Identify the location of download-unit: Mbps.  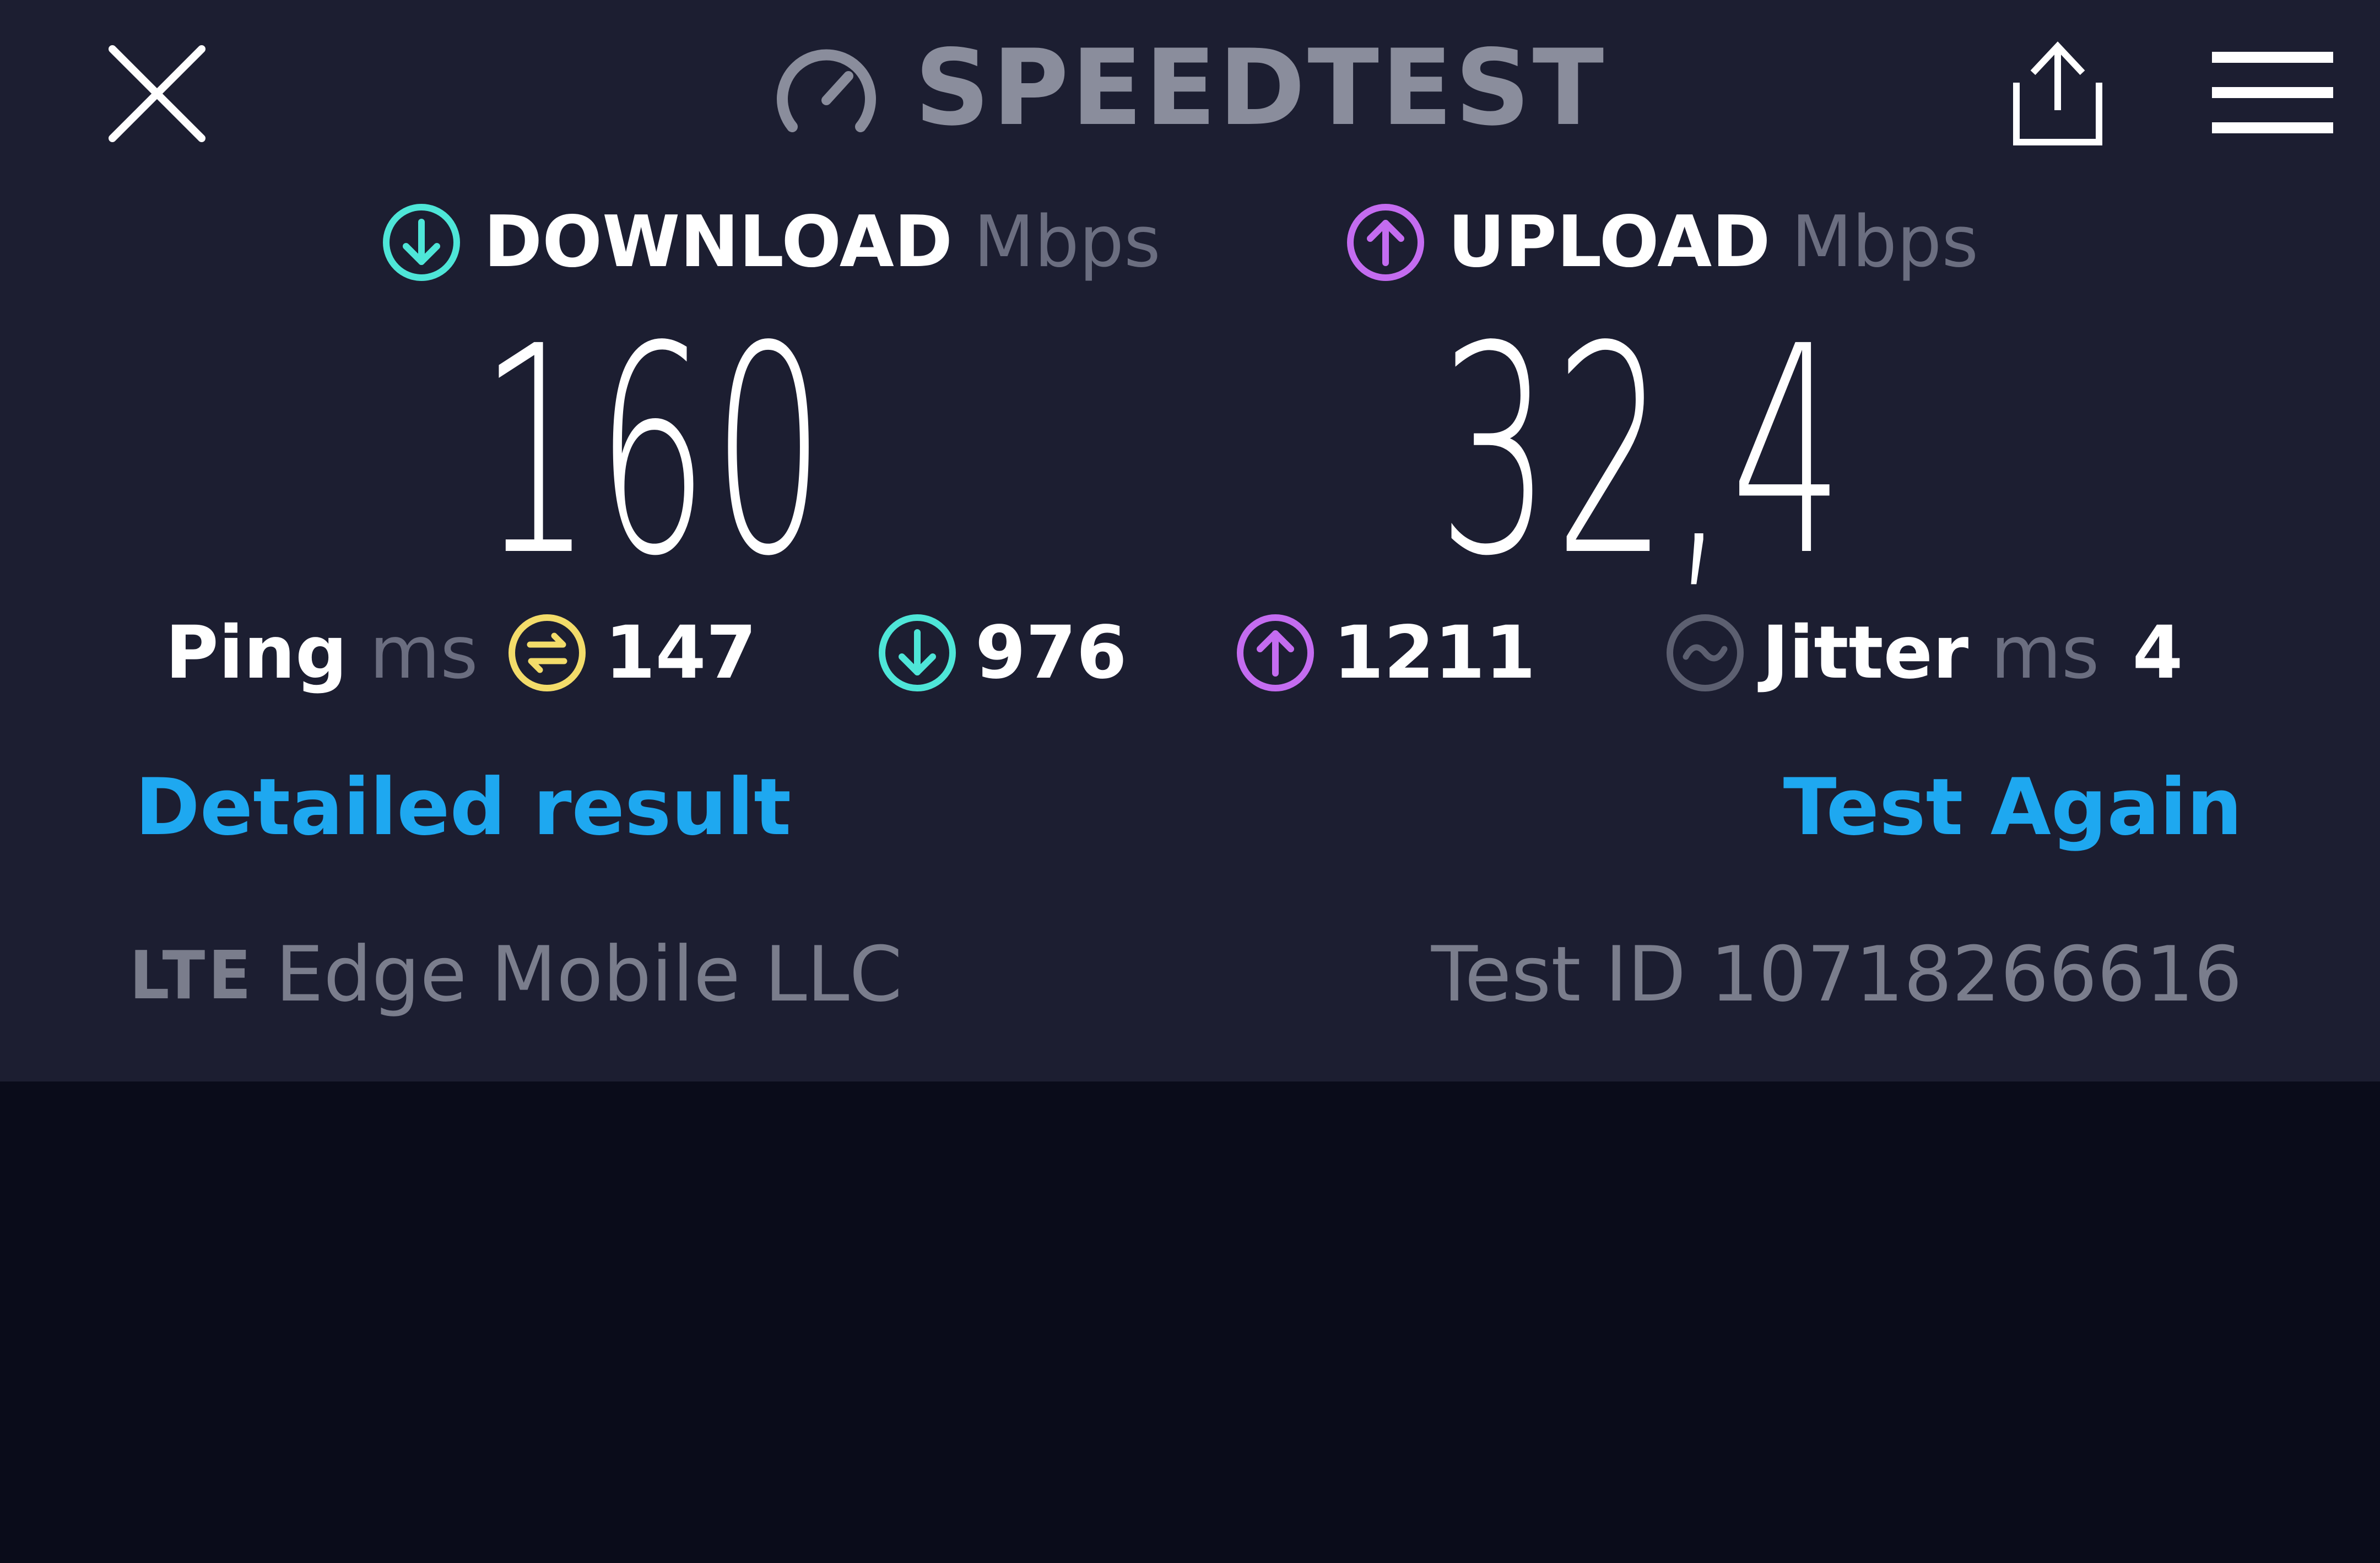
(1067, 242).